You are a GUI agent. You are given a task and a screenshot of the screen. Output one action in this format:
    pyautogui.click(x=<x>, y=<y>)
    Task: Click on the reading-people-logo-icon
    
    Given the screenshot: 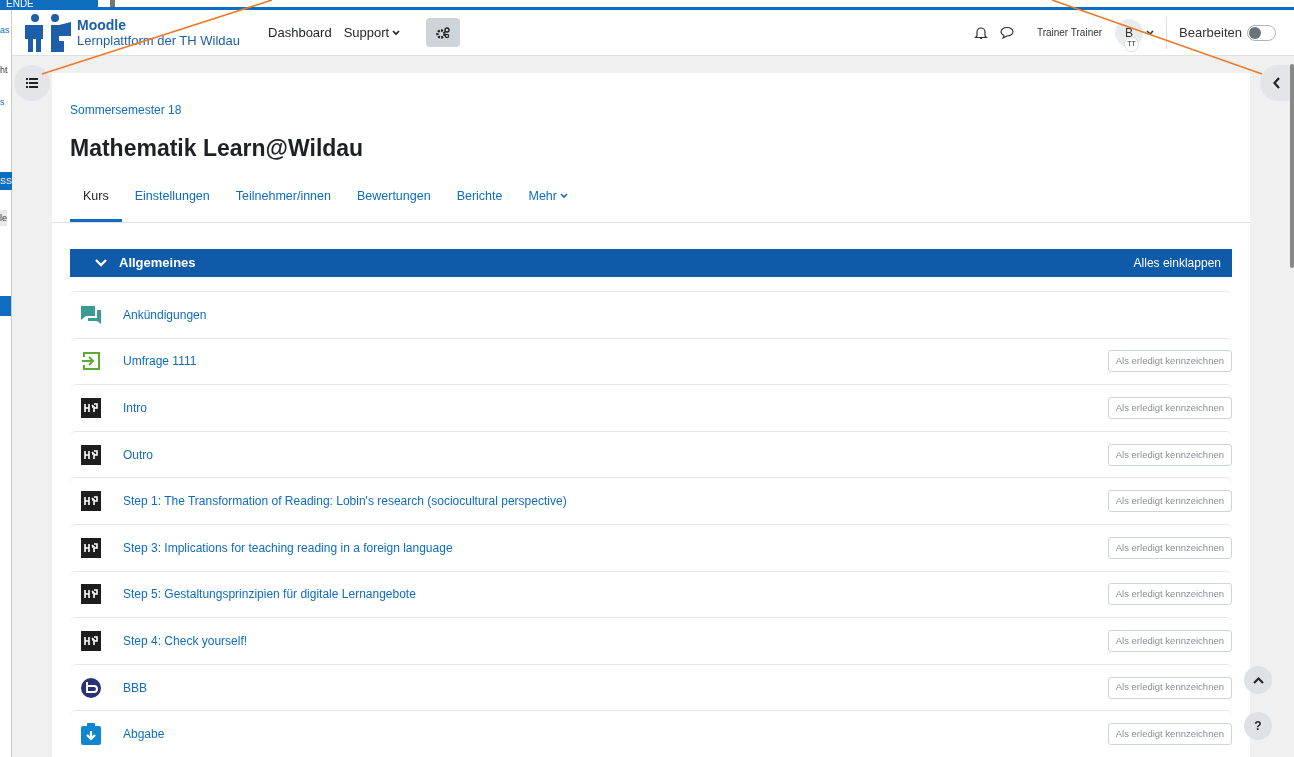 What is the action you would take?
    pyautogui.click(x=49, y=32)
    